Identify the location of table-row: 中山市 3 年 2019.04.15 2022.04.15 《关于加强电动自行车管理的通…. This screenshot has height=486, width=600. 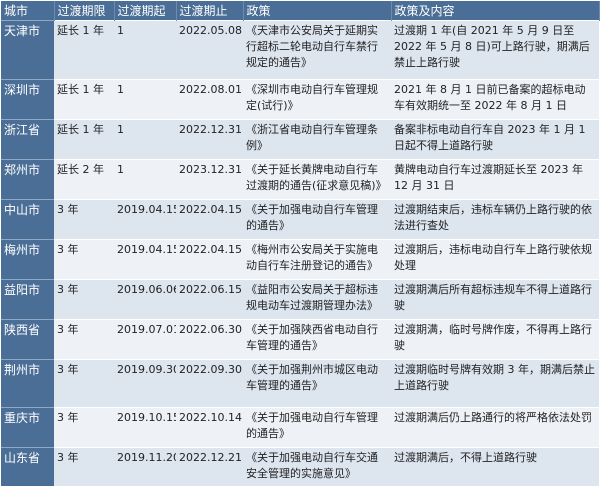
(300, 219).